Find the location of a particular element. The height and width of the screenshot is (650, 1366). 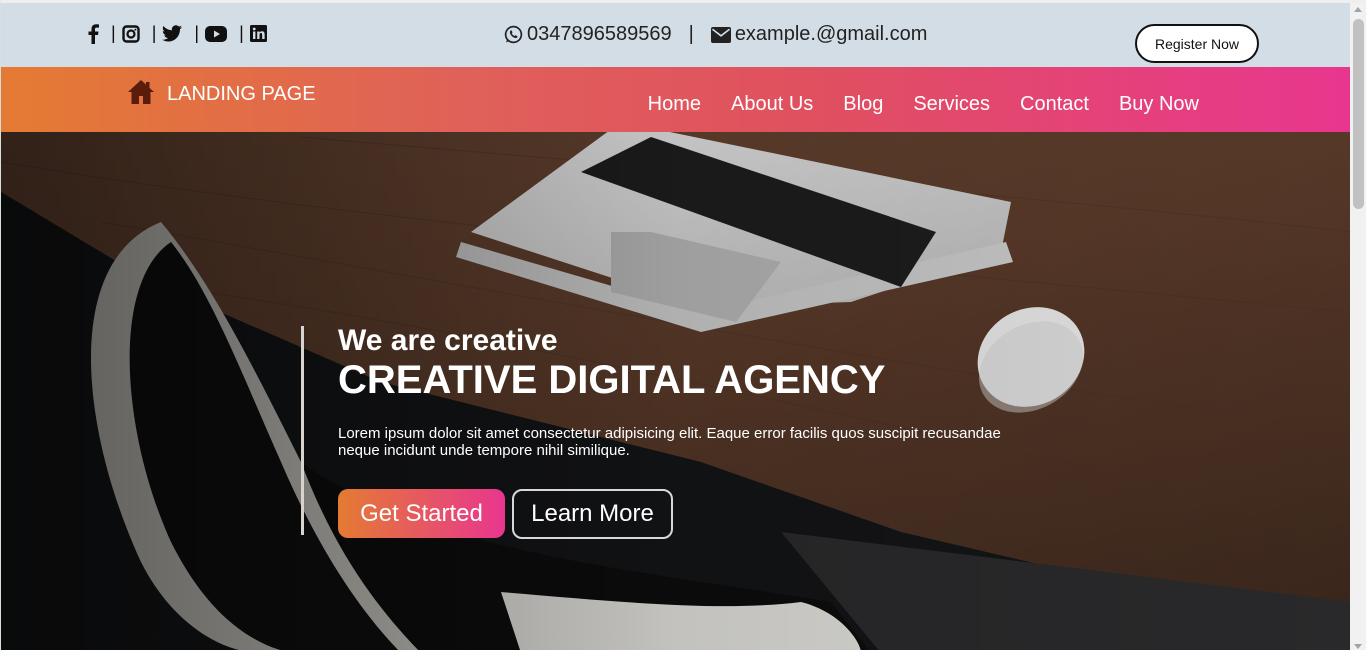

phone-number: 0347896589569 is located at coordinates (599, 34).